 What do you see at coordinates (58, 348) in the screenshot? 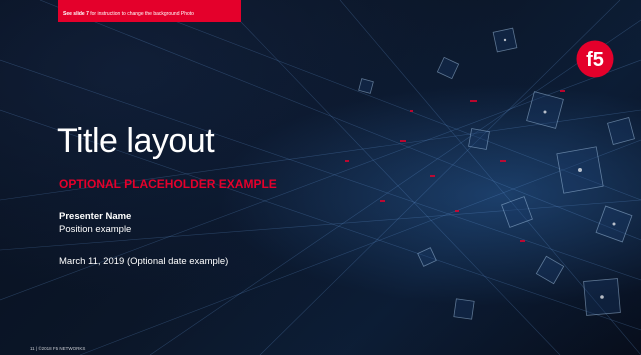
I see `slide-footer: 11 | ©2018 F5 NETWORKS` at bounding box center [58, 348].